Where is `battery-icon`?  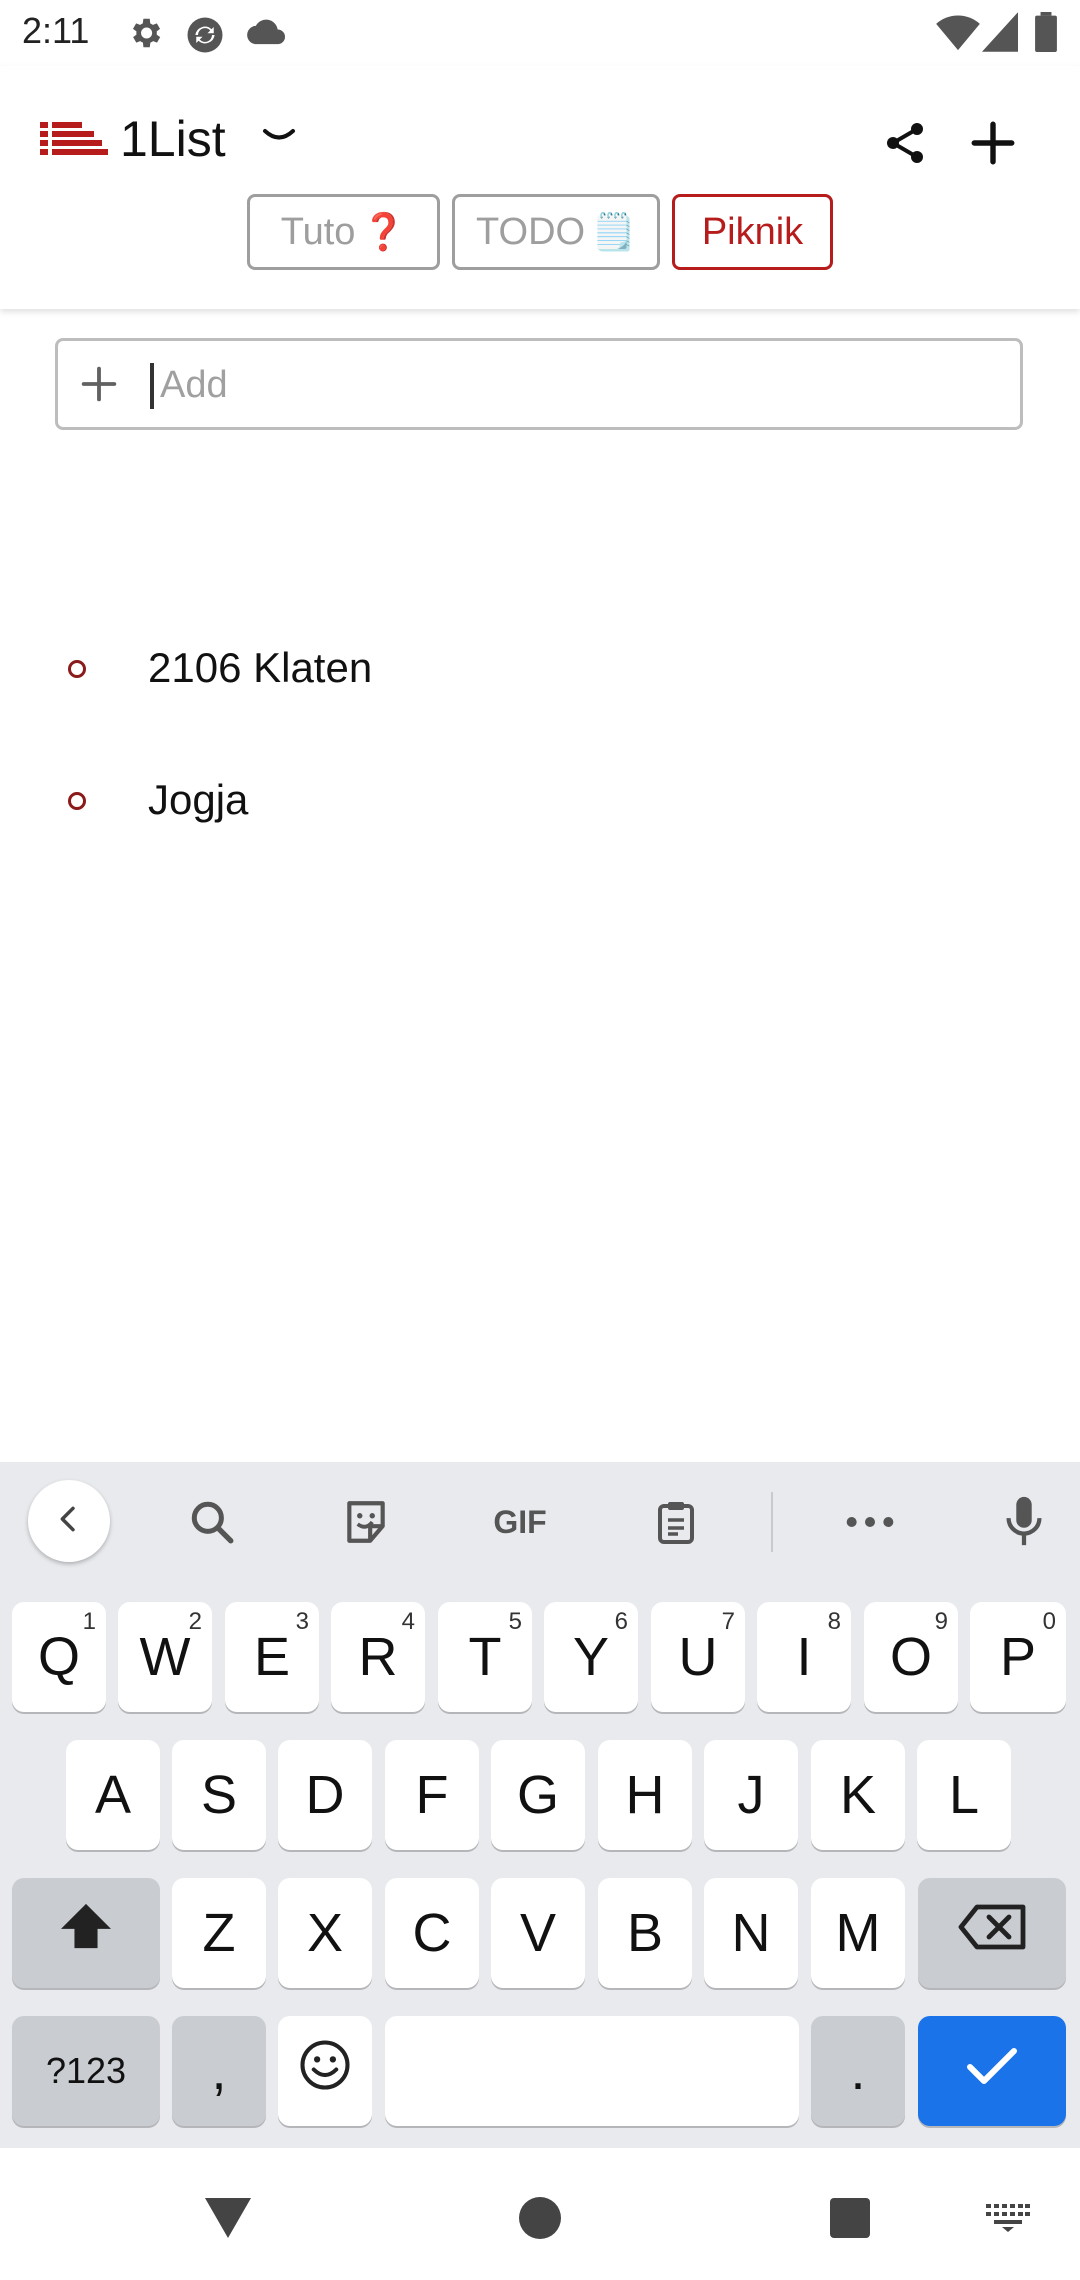
battery-icon is located at coordinates (1046, 34).